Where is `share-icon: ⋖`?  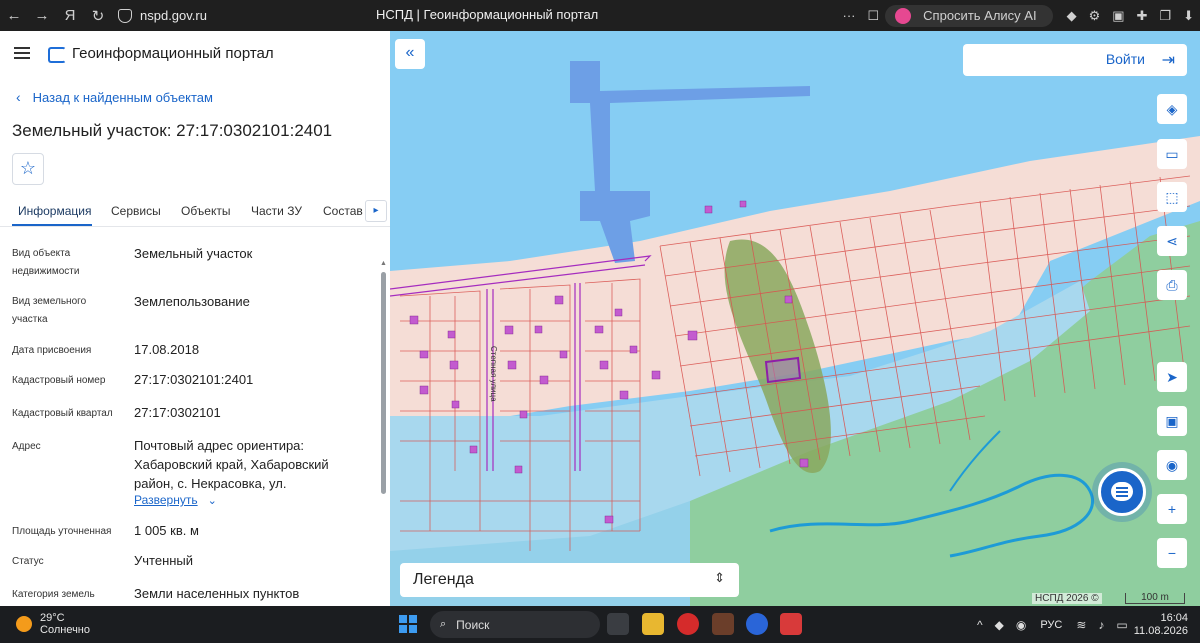 share-icon: ⋖ is located at coordinates (1172, 241).